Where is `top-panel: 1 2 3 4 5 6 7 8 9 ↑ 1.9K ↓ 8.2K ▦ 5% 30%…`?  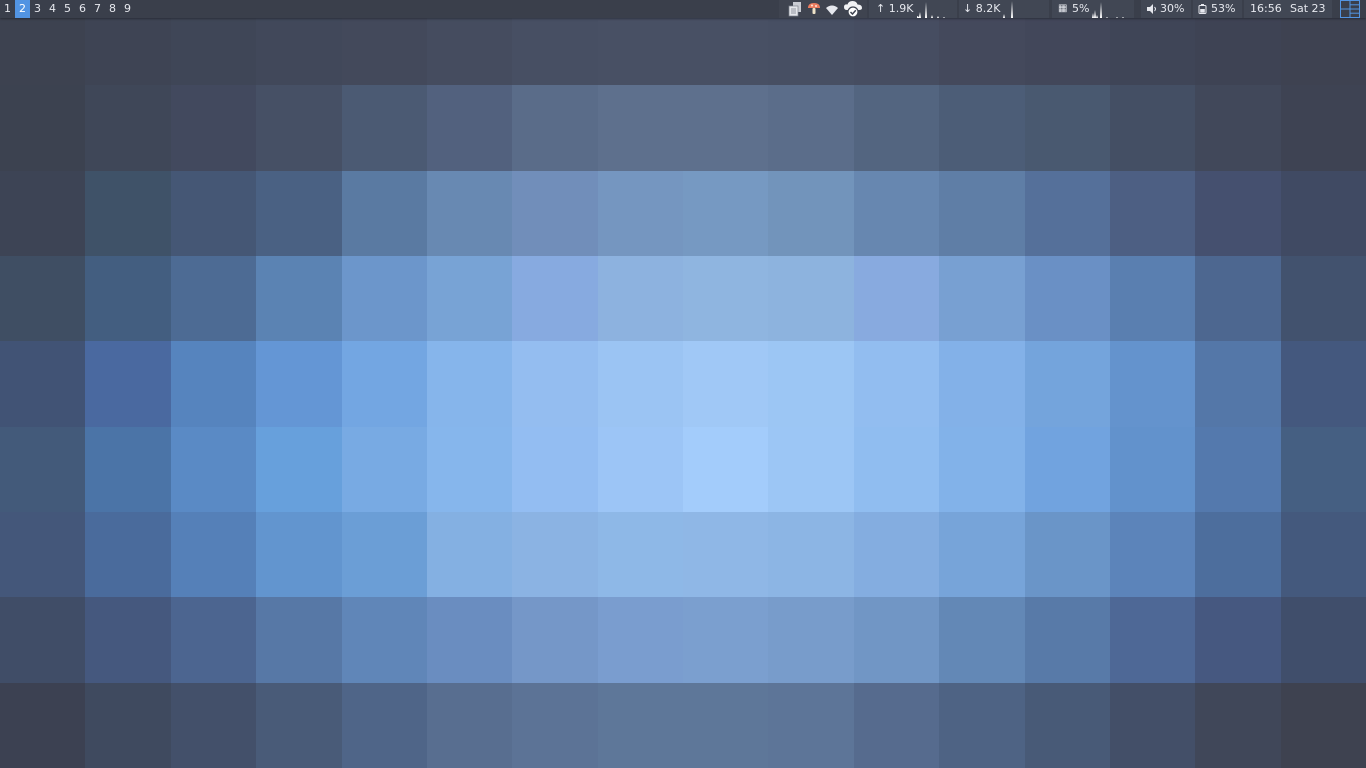
top-panel: 1 2 3 4 5 6 7 8 9 ↑ 1.9K ↓ 8.2K ▦ 5% 30%… is located at coordinates (683, 9).